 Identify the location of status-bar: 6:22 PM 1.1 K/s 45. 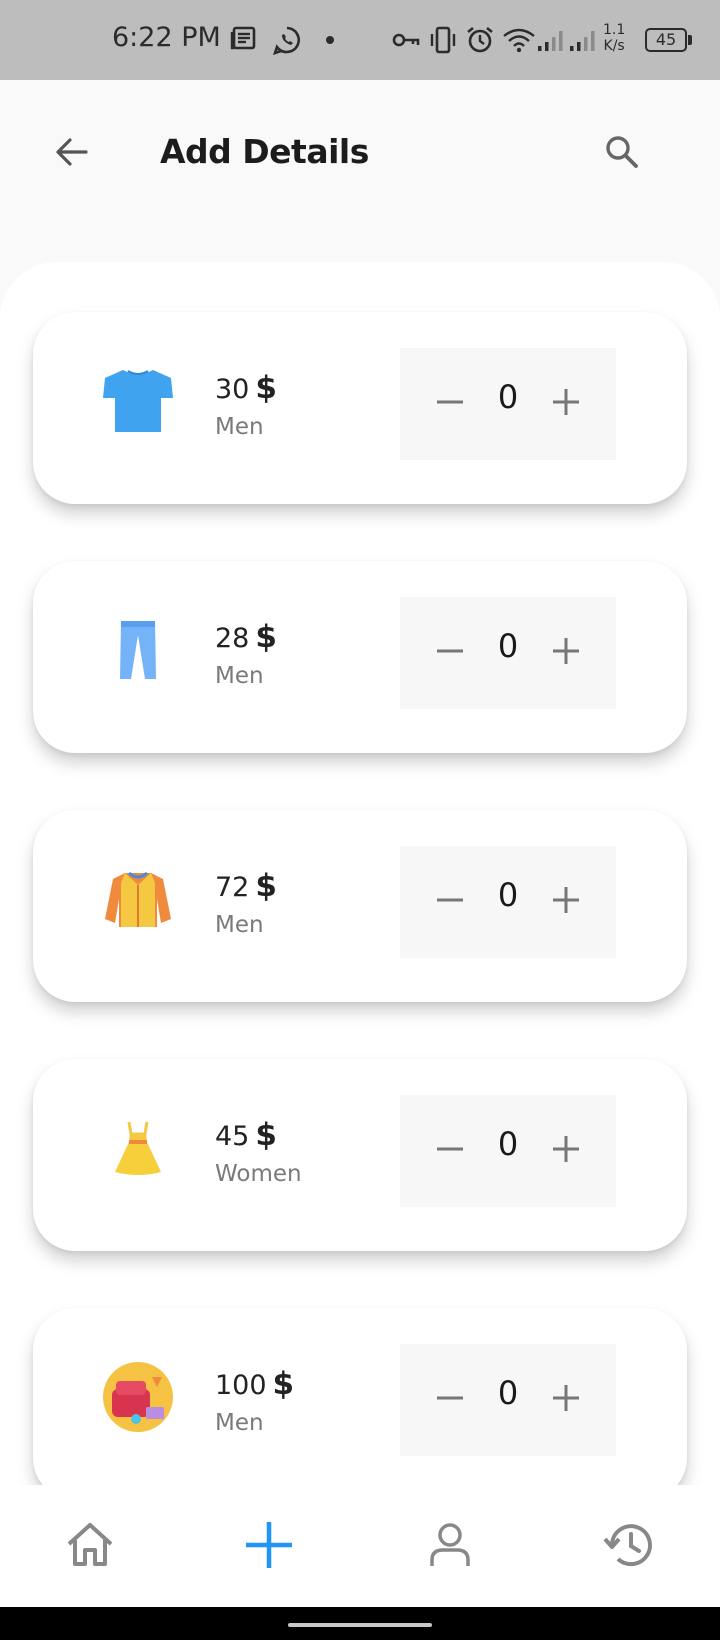
(360, 40).